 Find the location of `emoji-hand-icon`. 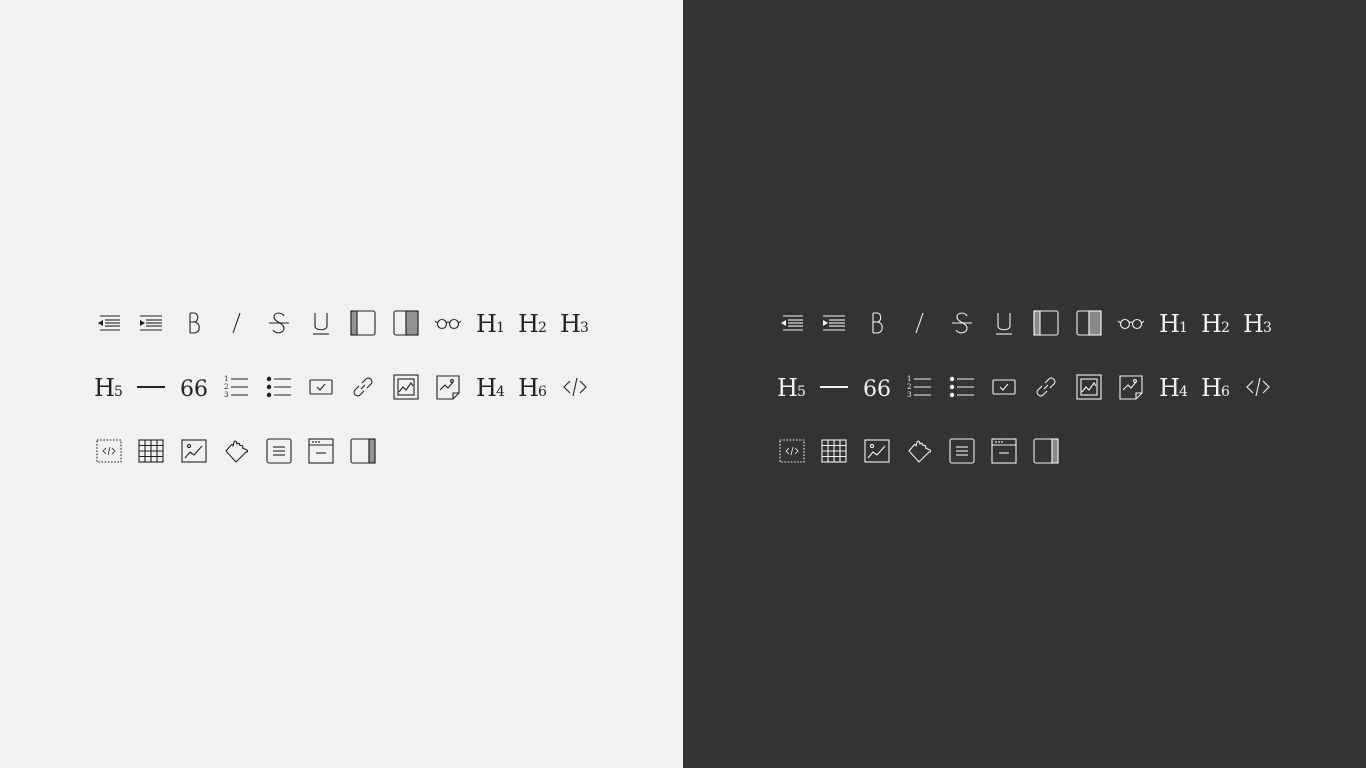

emoji-hand-icon is located at coordinates (920, 451).